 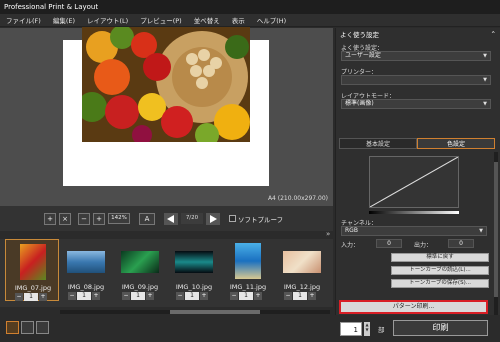 I want to click on decrement-icon: ▼, so click(x=367, y=329).